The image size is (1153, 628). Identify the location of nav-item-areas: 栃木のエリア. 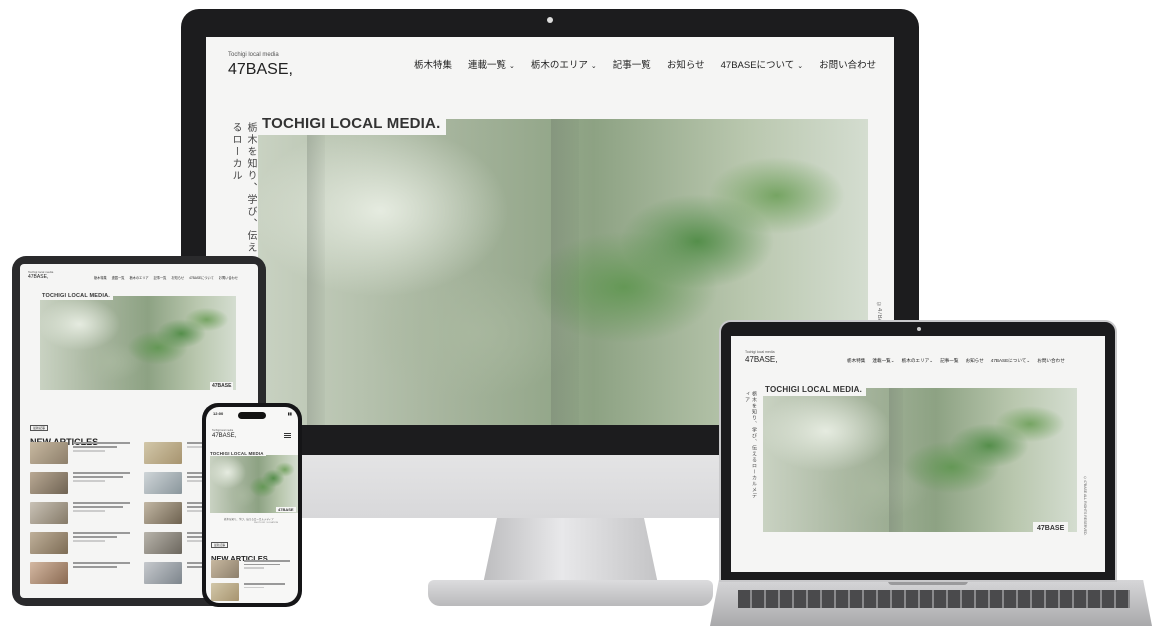
(139, 277).